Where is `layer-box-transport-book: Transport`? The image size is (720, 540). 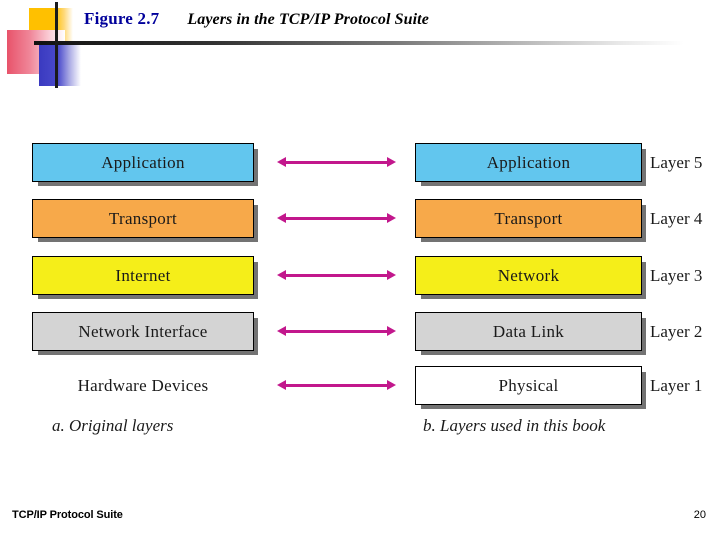 layer-box-transport-book: Transport is located at coordinates (528, 218).